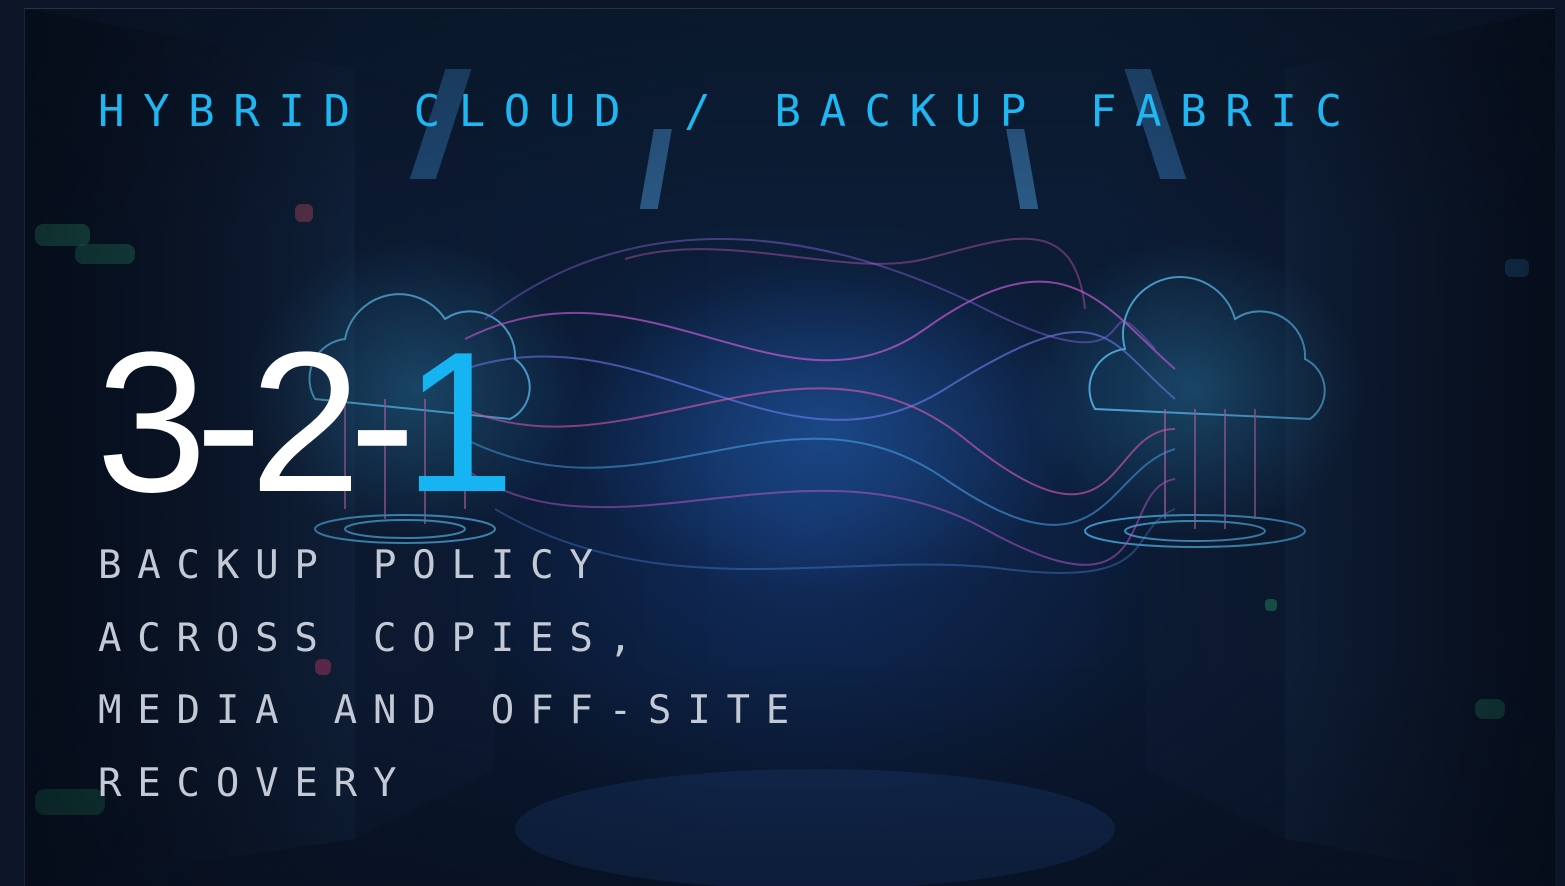 The height and width of the screenshot is (886, 1565). I want to click on subtitle-line: RECOVERY, so click(255, 783).